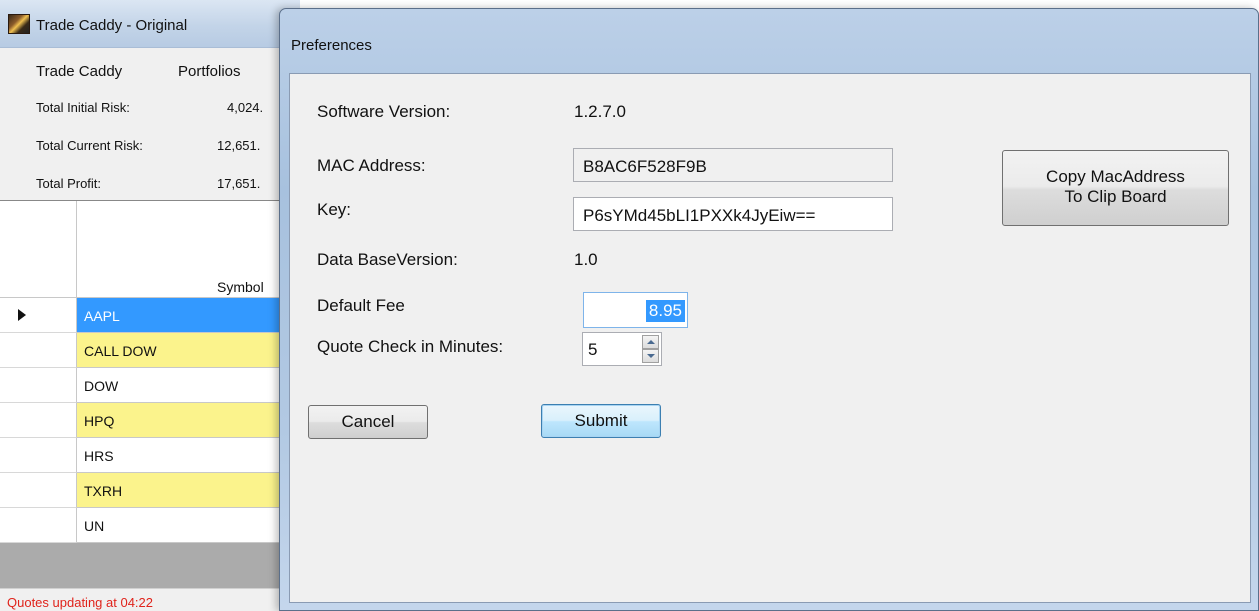 This screenshot has width=1259, height=611. Describe the element at coordinates (188, 315) in the screenshot. I see `symbol-cell: AAPL` at that location.